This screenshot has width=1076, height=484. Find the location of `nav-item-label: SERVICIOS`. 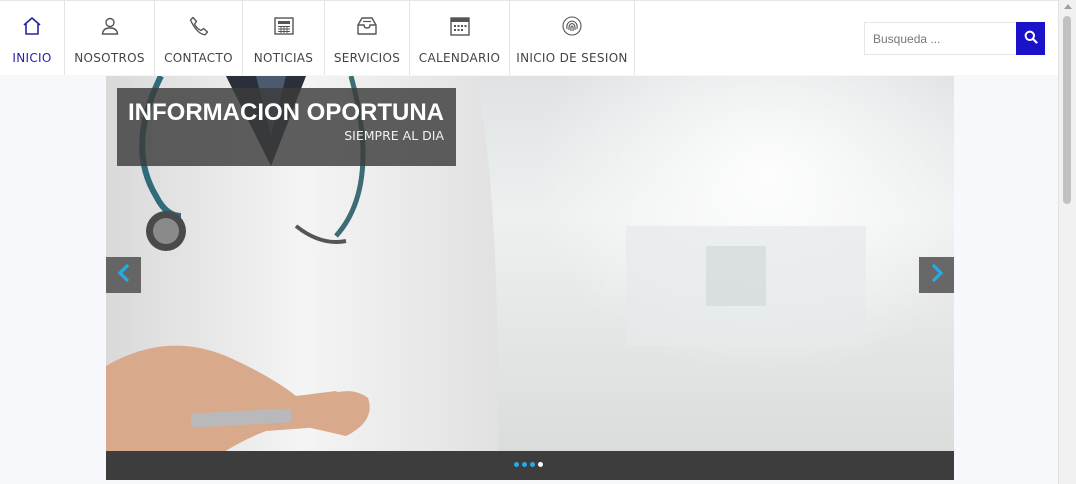

nav-item-label: SERVICIOS is located at coordinates (367, 58).